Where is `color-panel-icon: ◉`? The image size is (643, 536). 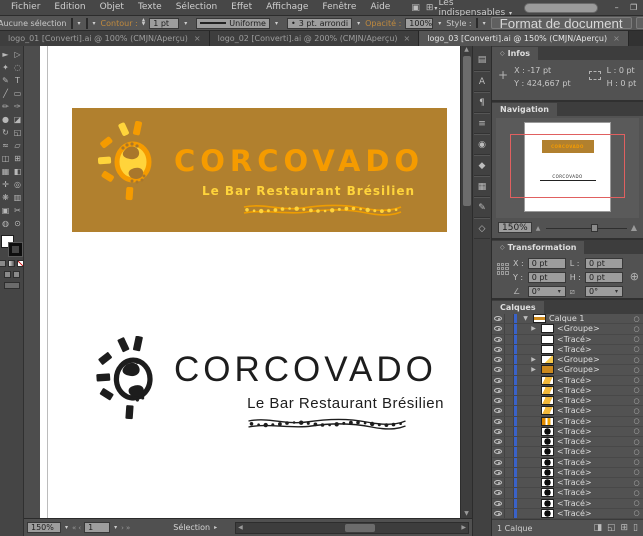 color-panel-icon: ◉ is located at coordinates (482, 144).